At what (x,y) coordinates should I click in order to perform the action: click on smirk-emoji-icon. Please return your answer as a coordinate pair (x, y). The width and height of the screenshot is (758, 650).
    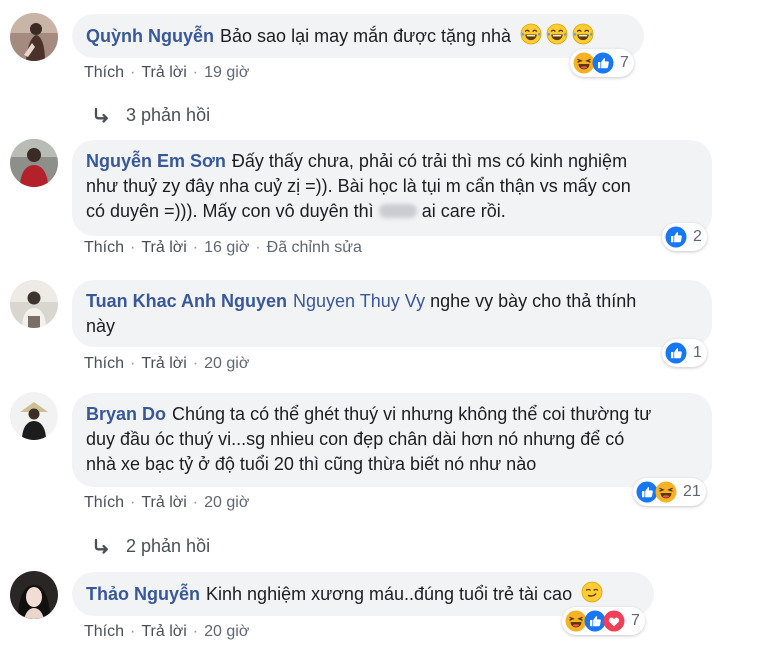
    Looking at the image, I should click on (592, 595).